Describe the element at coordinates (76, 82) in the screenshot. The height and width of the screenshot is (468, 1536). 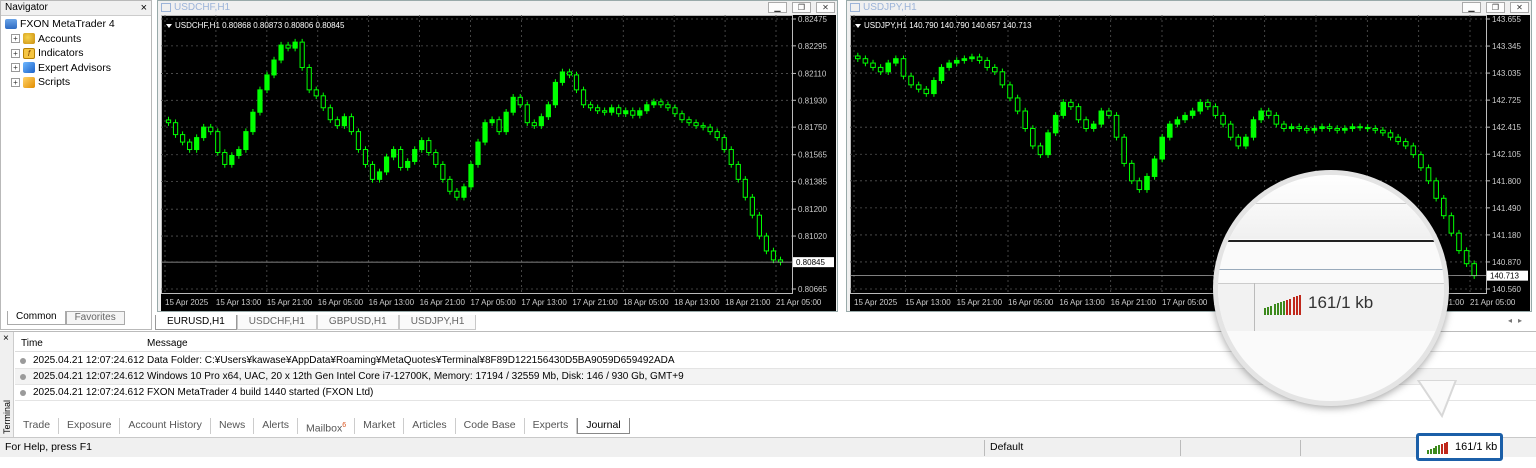
I see `navigator-item-scripts: + Scripts` at that location.